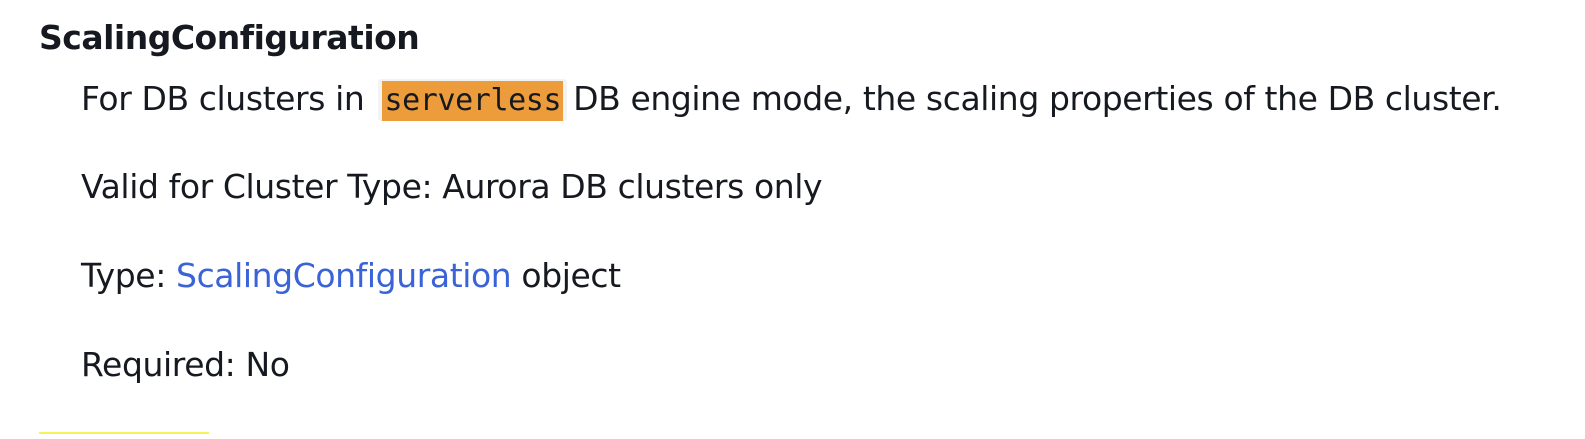  Describe the element at coordinates (229, 37) in the screenshot. I see `parameter-name: ScalingConfiguration` at that location.